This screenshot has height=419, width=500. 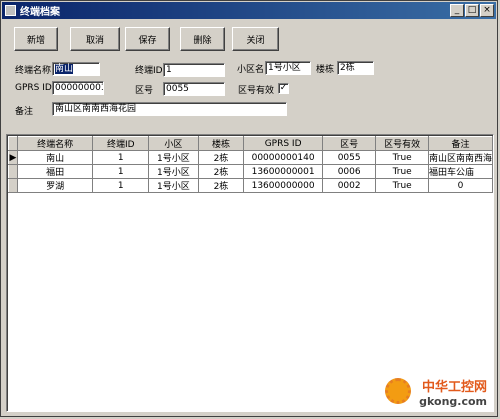 What do you see at coordinates (288, 68) in the screenshot?
I see `community-input: 1号小区` at bounding box center [288, 68].